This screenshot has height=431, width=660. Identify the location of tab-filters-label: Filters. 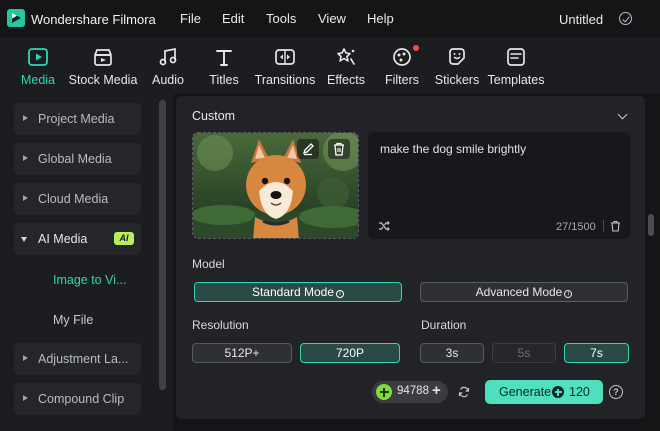
(402, 80).